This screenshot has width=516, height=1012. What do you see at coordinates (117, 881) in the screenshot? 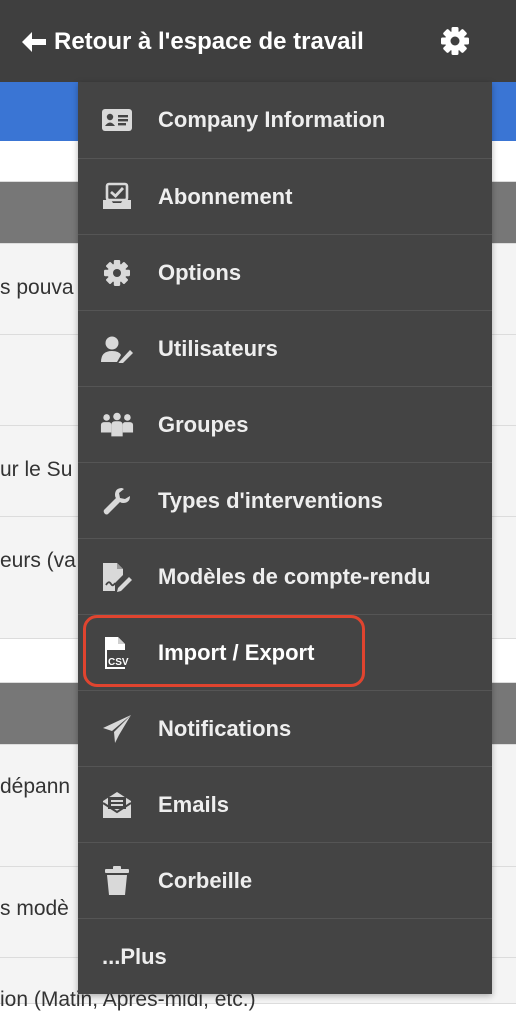
I see `trash-icon` at bounding box center [117, 881].